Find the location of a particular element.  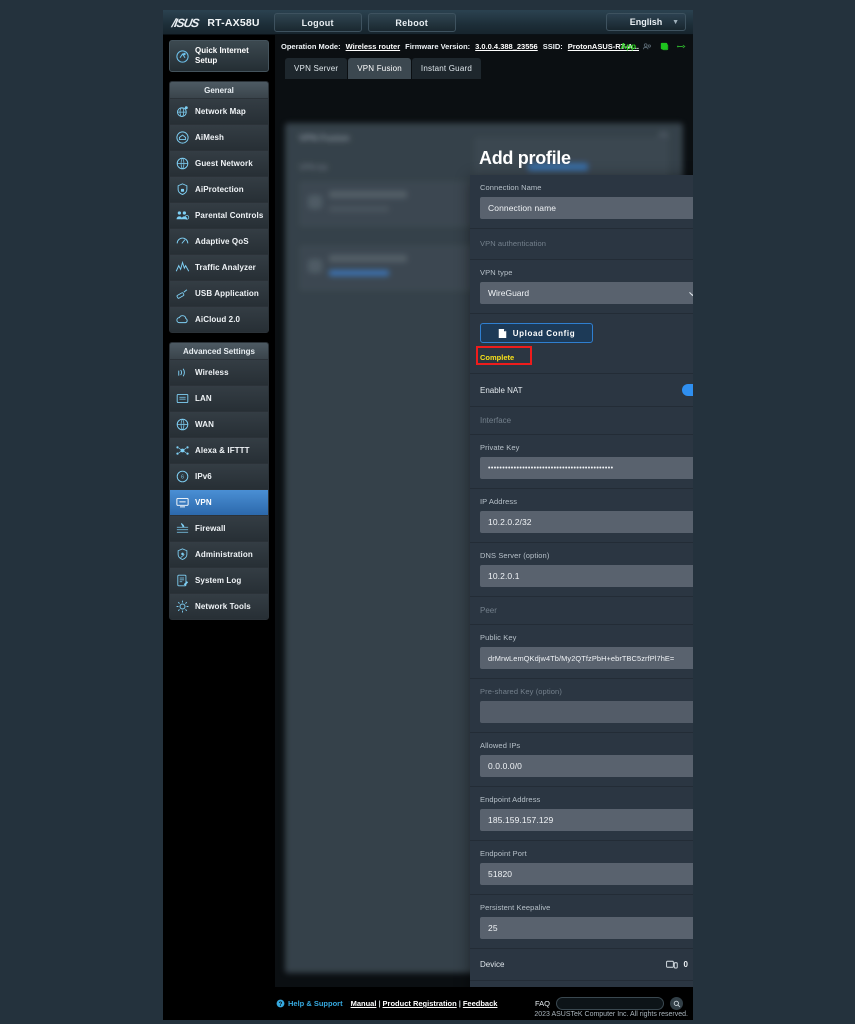

upload-config-row: Upload Config is located at coordinates (581, 330).